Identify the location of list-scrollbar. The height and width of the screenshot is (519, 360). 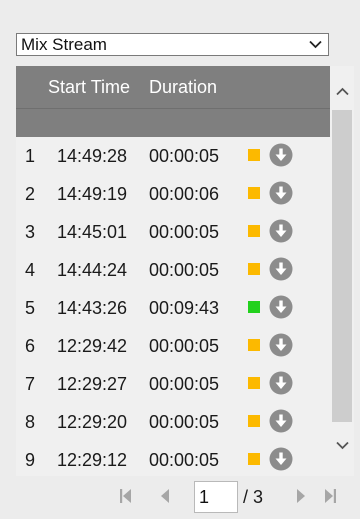
(342, 271).